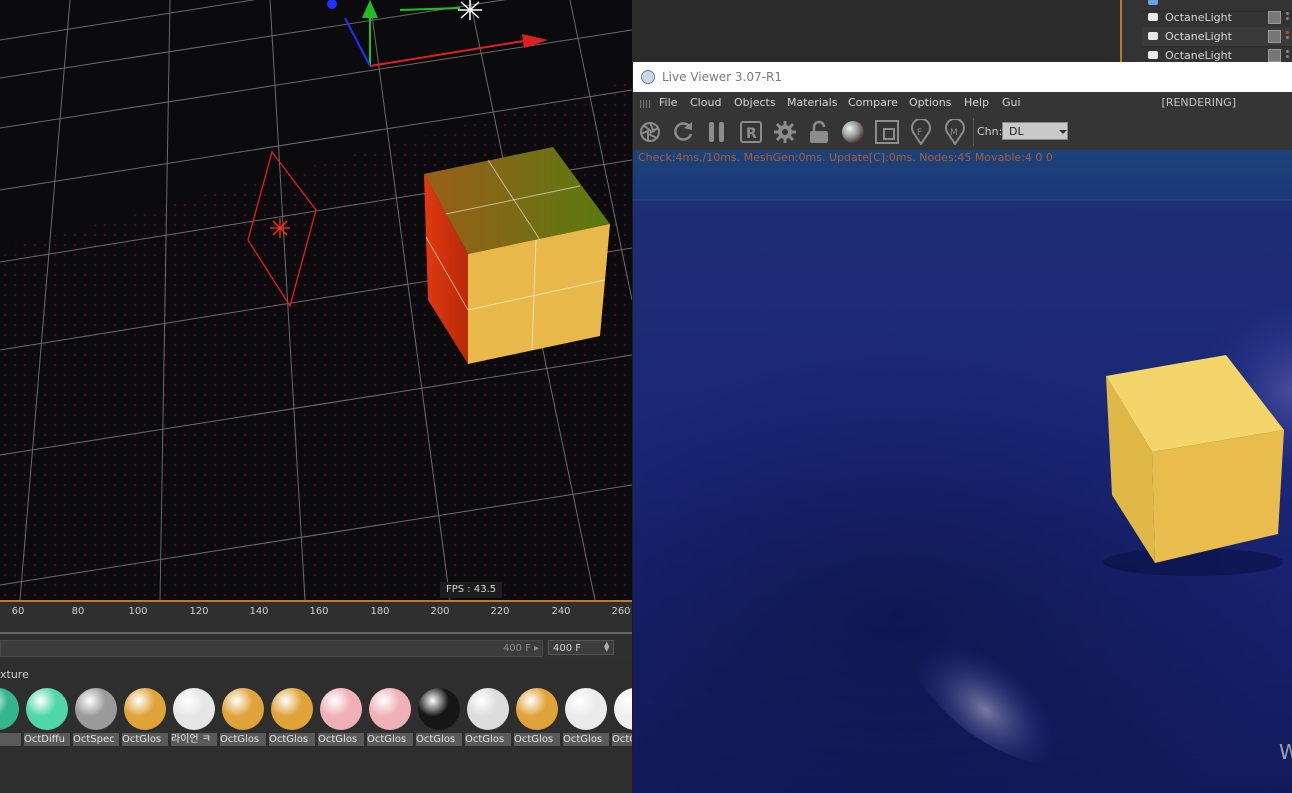 This screenshot has height=793, width=1292. What do you see at coordinates (853, 132) in the screenshot?
I see `material-sphere-icon` at bounding box center [853, 132].